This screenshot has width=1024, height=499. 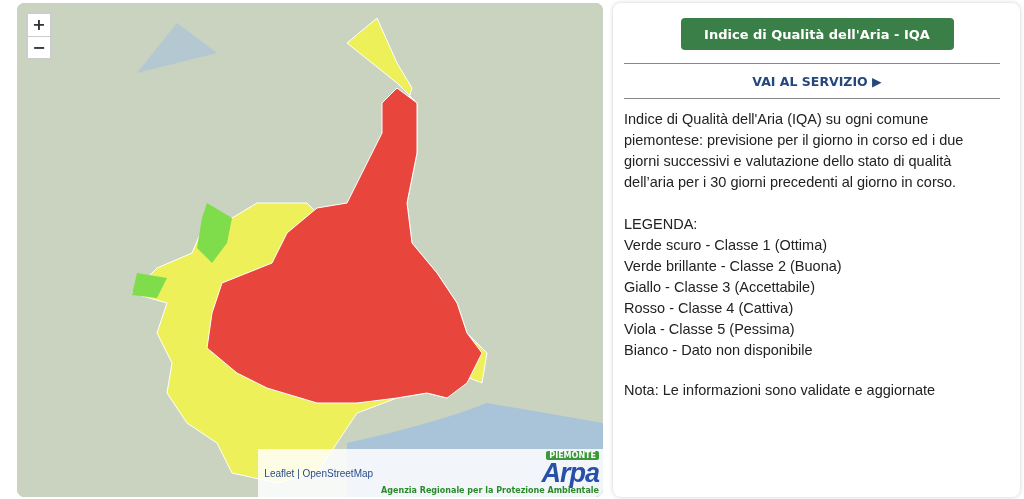 What do you see at coordinates (570, 473) in the screenshot?
I see `logo-text: Arpa` at bounding box center [570, 473].